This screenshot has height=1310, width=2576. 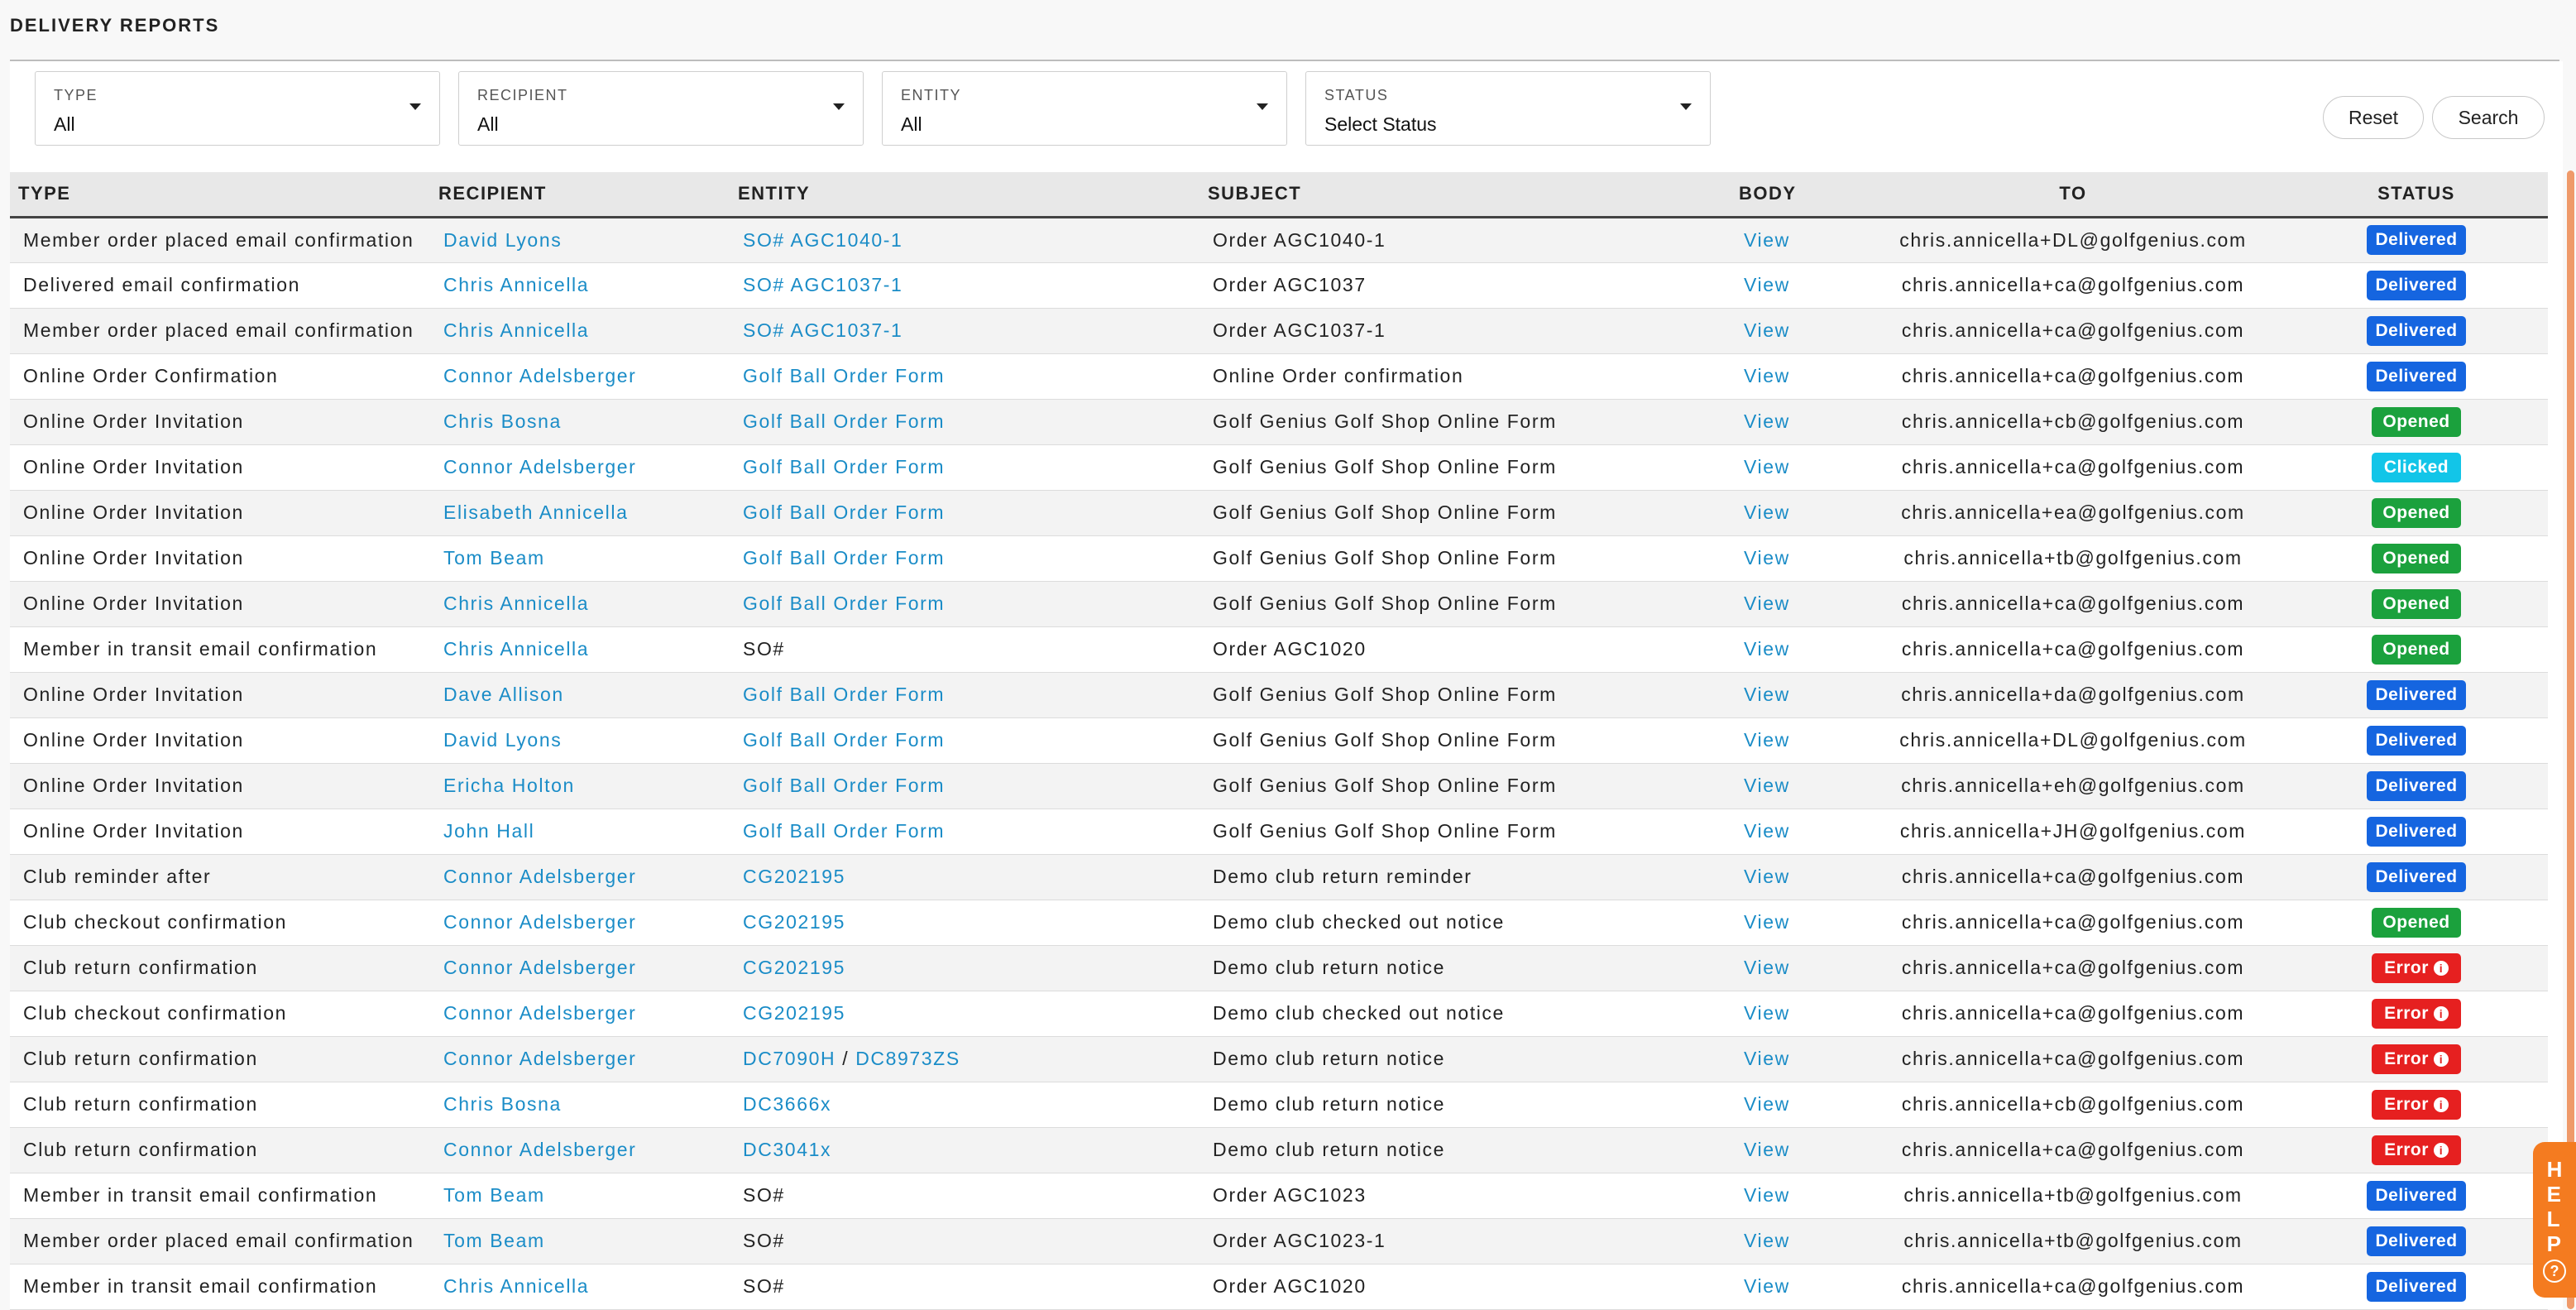 What do you see at coordinates (2373, 117) in the screenshot?
I see `reset-button: Reset` at bounding box center [2373, 117].